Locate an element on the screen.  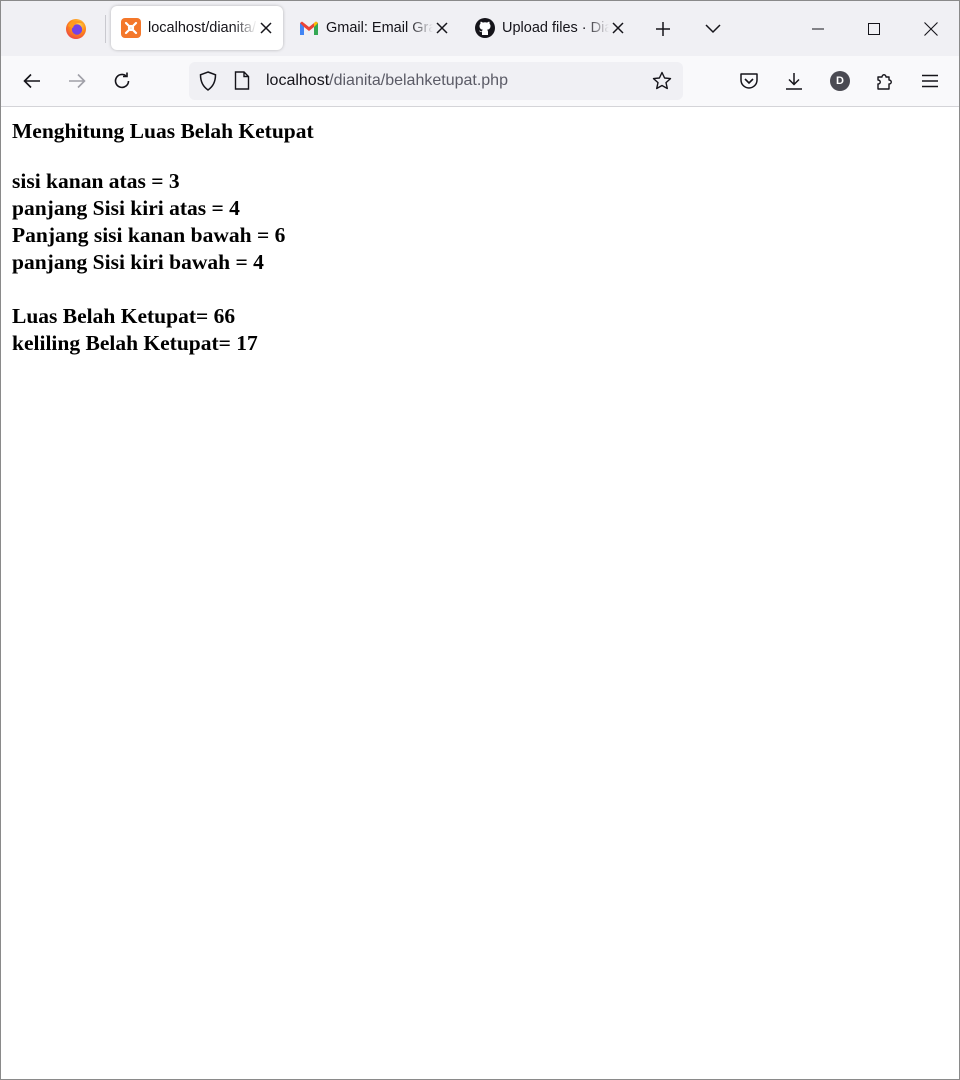
firefox-icon is located at coordinates (76, 29).